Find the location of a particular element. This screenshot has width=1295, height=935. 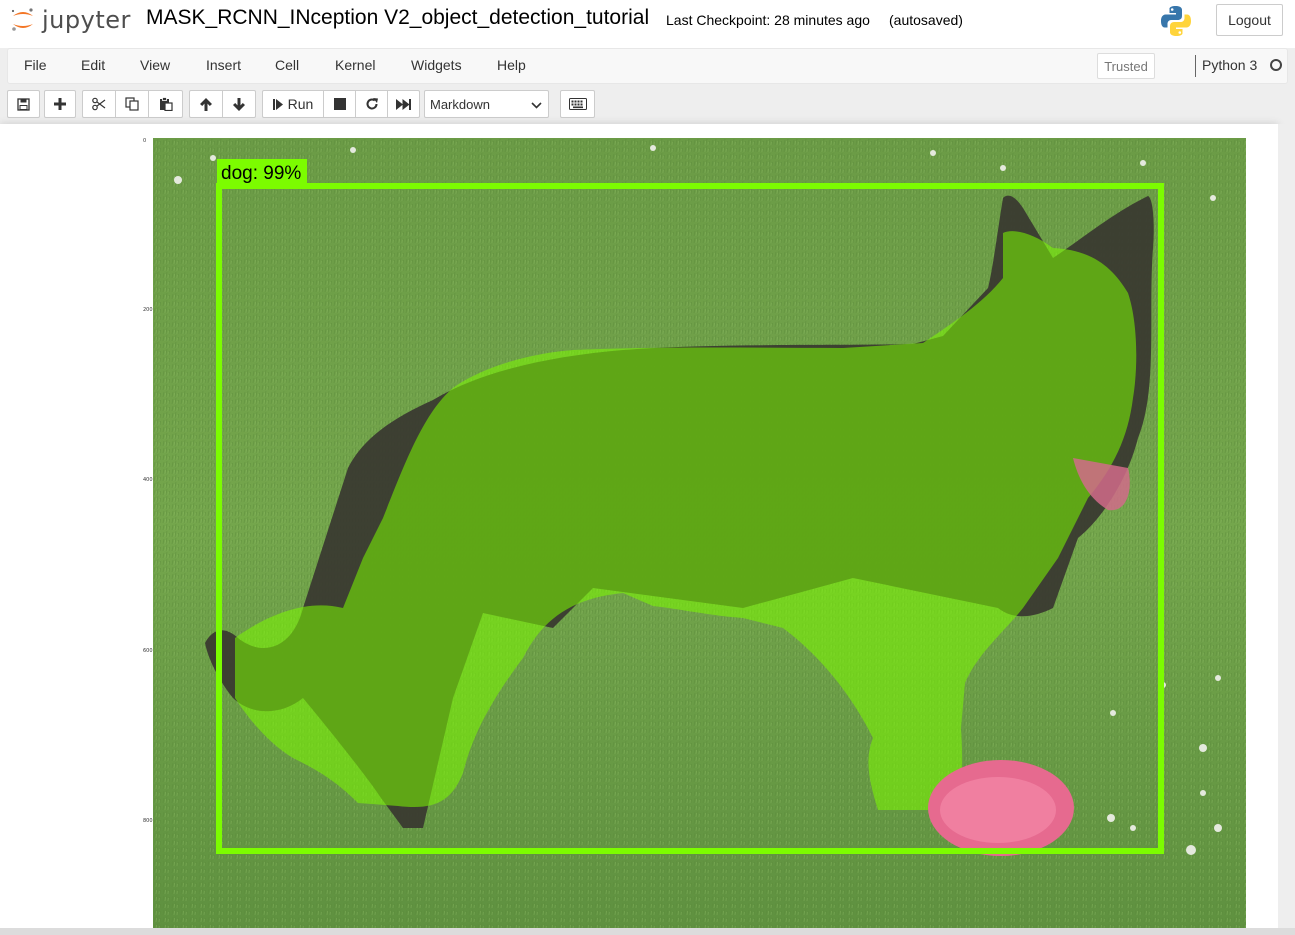

save-button is located at coordinates (23, 104).